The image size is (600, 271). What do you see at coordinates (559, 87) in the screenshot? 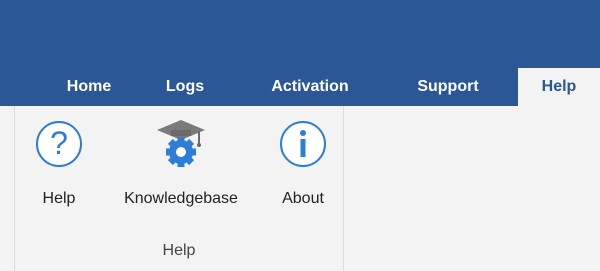
I see `tab-help: Help` at bounding box center [559, 87].